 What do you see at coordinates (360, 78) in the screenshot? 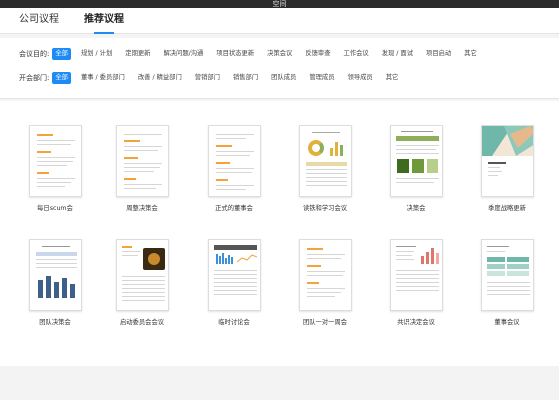
I see `department-option-leadership: 领导成员` at bounding box center [360, 78].